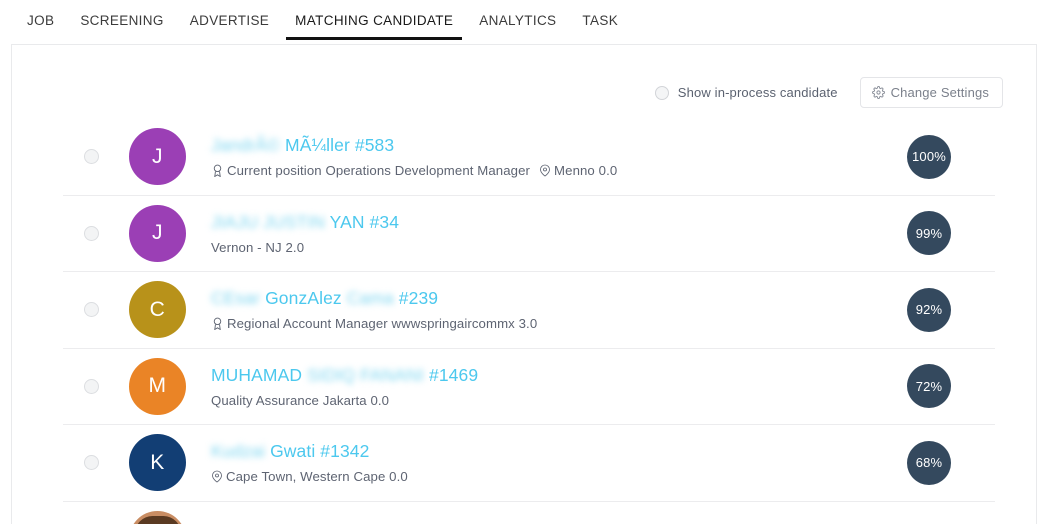 The width and height of the screenshot is (1050, 524). I want to click on tab-job: JOB, so click(40, 20).